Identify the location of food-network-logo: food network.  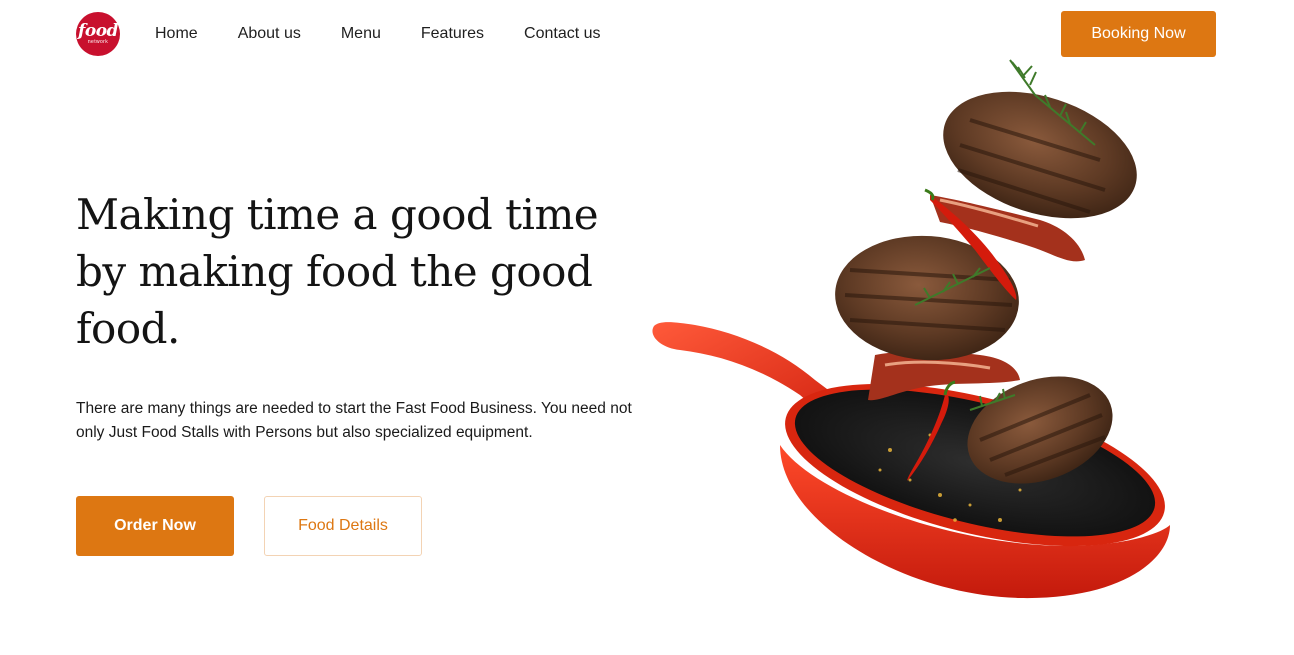
(98, 34).